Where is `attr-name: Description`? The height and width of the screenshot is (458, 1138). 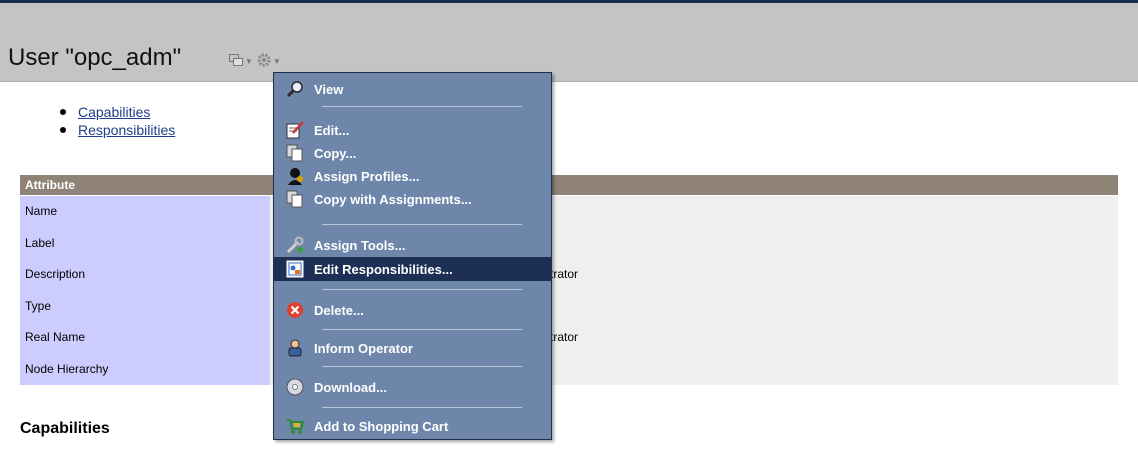
attr-name: Description is located at coordinates (145, 275).